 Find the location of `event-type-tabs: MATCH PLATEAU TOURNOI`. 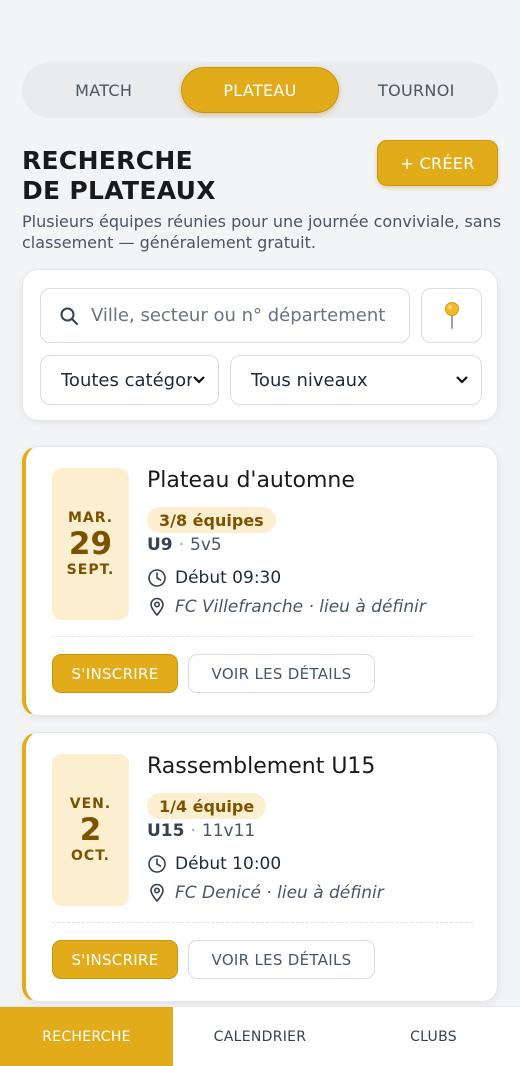

event-type-tabs: MATCH PLATEAU TOURNOI is located at coordinates (260, 90).